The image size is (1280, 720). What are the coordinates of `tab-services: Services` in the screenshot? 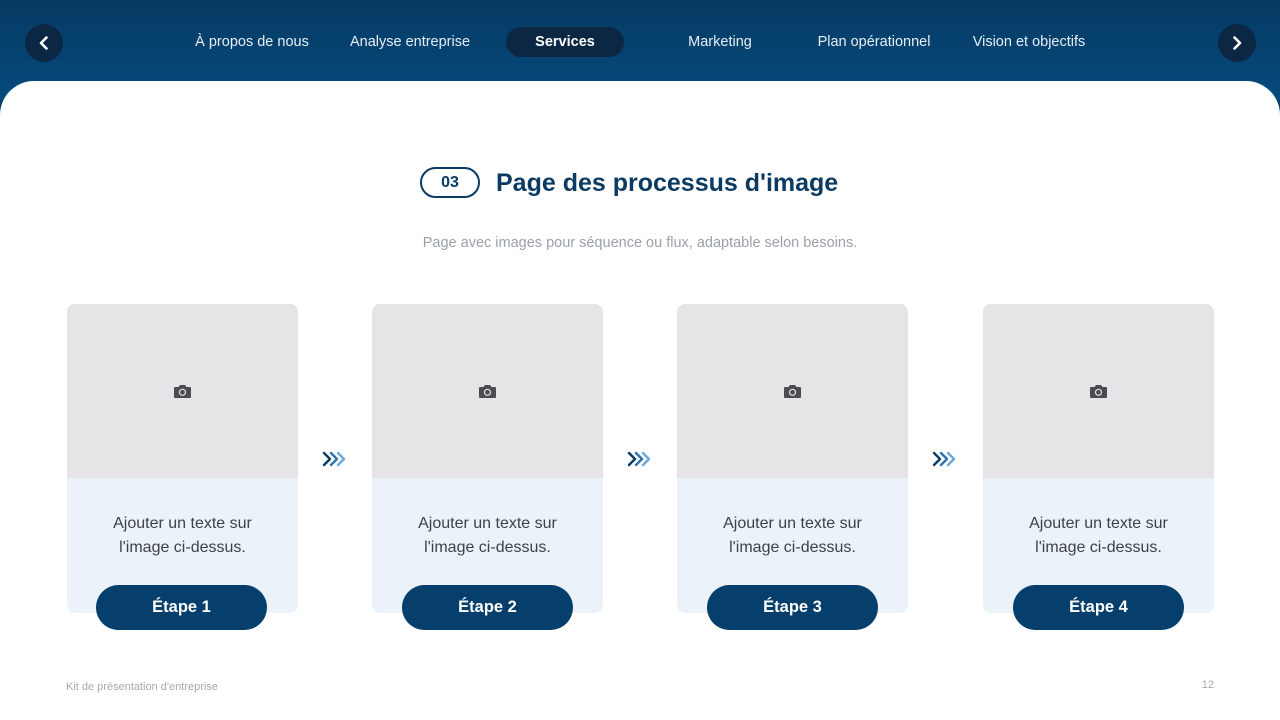 It's located at (565, 42).